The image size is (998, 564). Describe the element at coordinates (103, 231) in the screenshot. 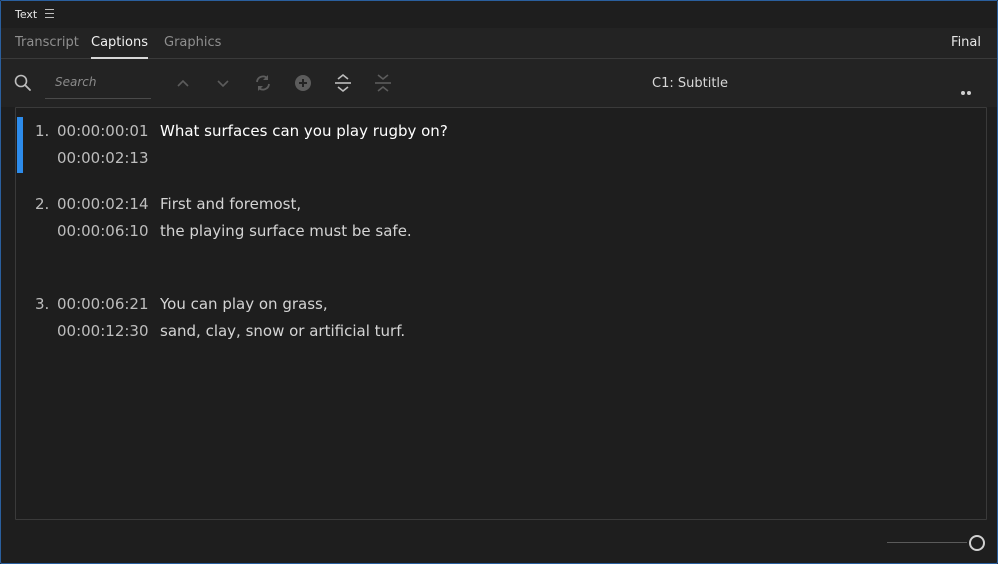

I see `caption-end-time: 00:00:06:10` at that location.